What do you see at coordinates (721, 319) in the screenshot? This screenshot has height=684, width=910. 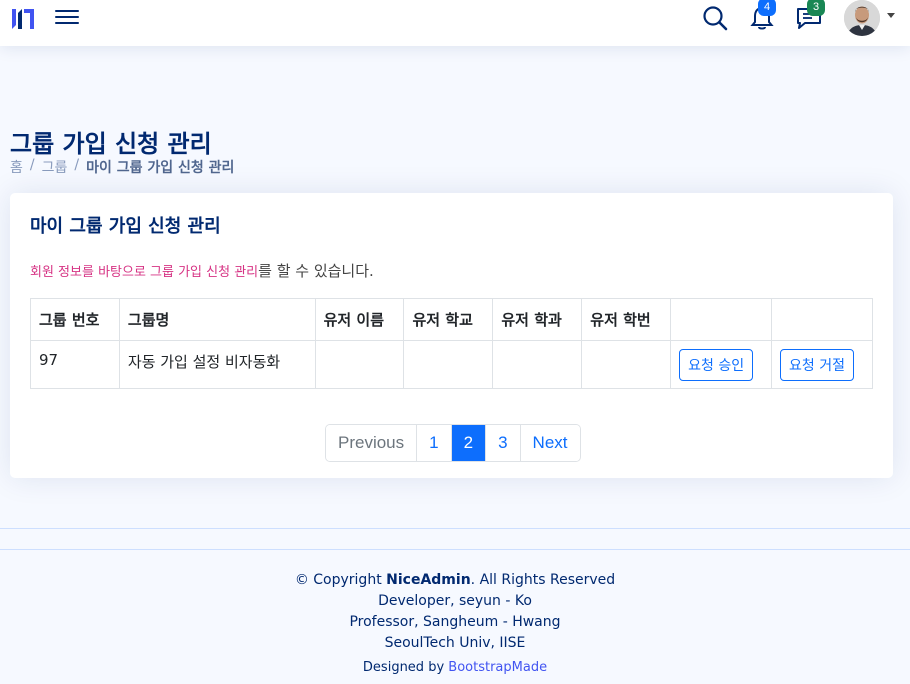 I see `column-header-approve` at bounding box center [721, 319].